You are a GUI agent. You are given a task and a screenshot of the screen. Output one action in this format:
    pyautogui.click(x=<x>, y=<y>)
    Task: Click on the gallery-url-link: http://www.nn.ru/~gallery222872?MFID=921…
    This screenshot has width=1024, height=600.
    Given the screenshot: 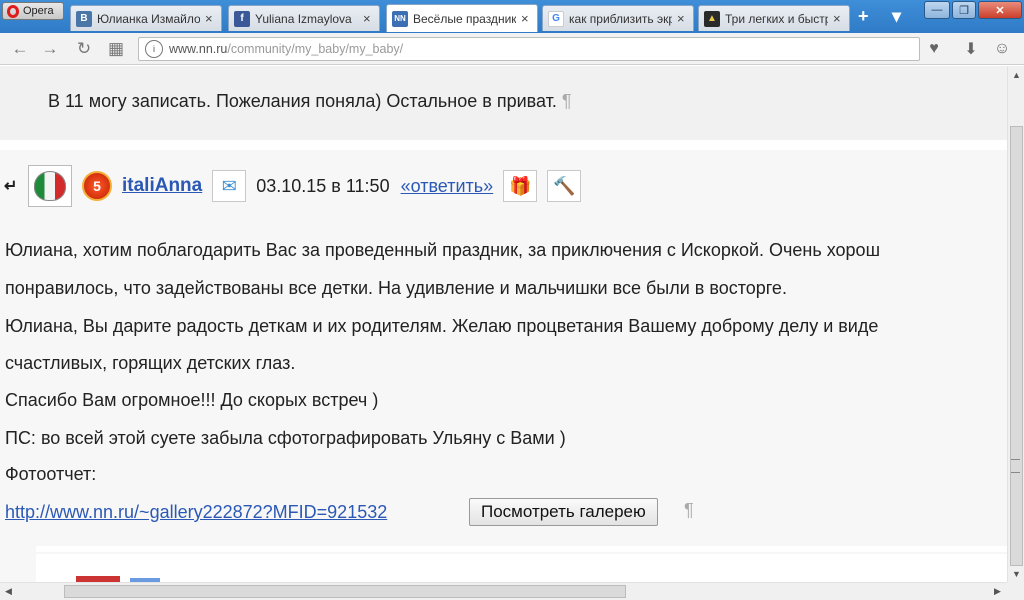 What is the action you would take?
    pyautogui.click(x=196, y=512)
    